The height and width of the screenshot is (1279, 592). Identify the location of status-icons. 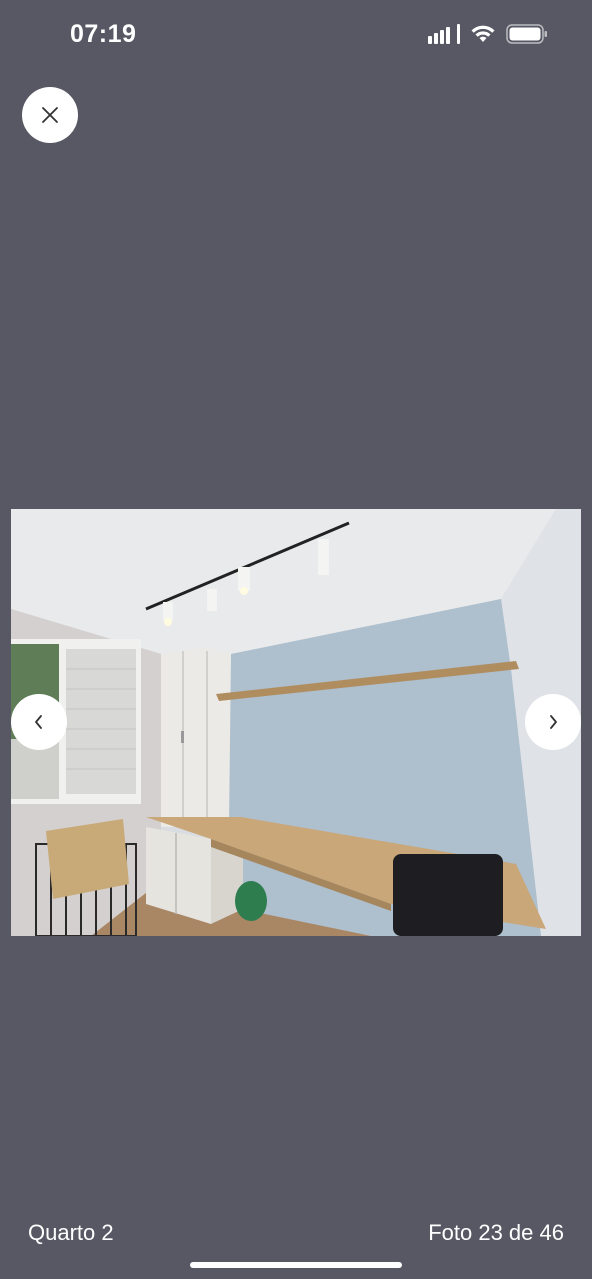
(488, 34).